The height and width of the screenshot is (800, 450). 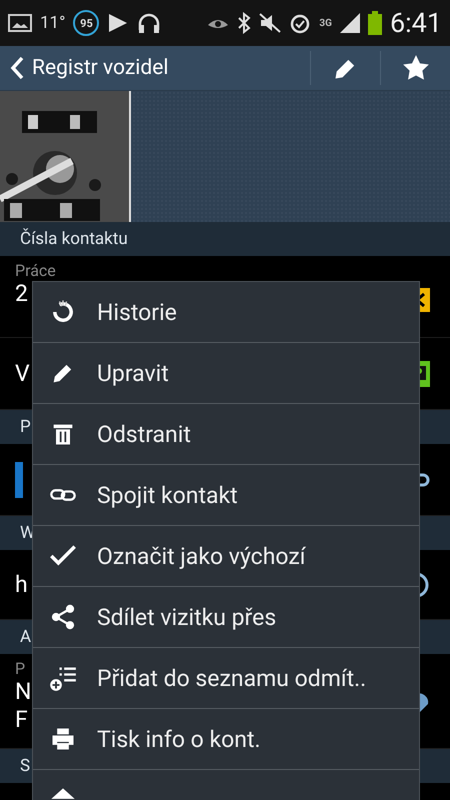 I want to click on notification-badge: 95, so click(x=86, y=23).